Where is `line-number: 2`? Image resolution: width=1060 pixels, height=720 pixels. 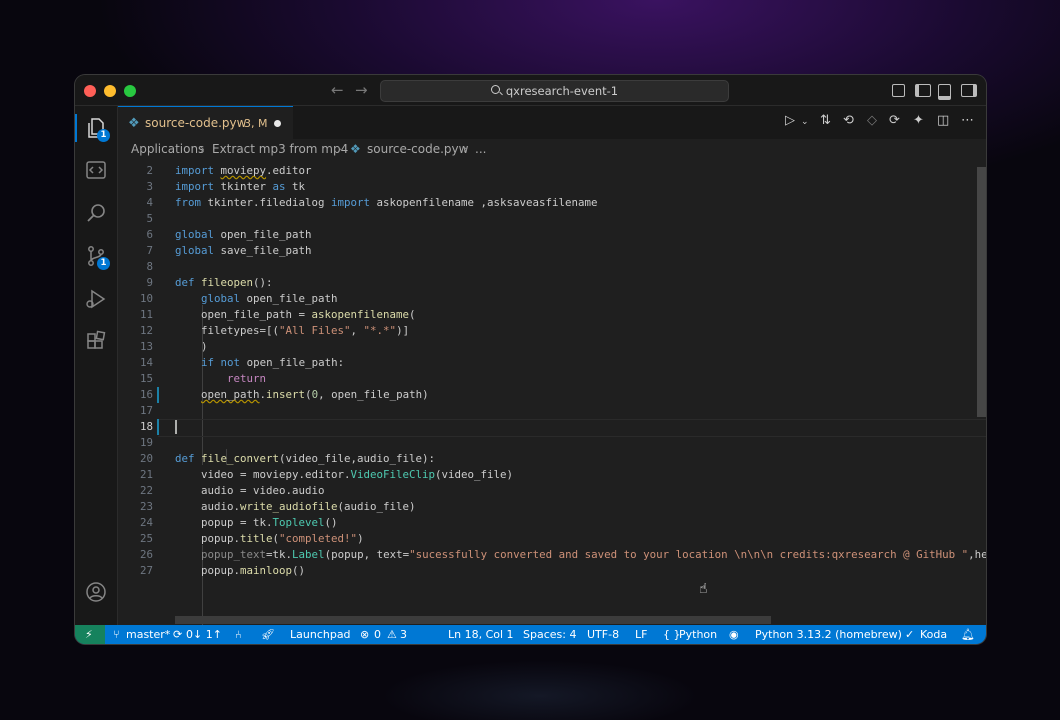
line-number: 2 is located at coordinates (135, 171).